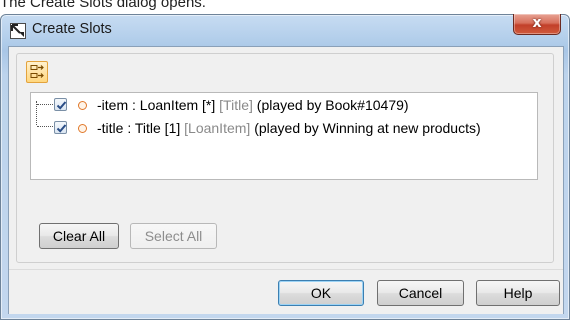 This screenshot has height=320, width=571. Describe the element at coordinates (420, 293) in the screenshot. I see `cancel-button: Cancel` at that location.